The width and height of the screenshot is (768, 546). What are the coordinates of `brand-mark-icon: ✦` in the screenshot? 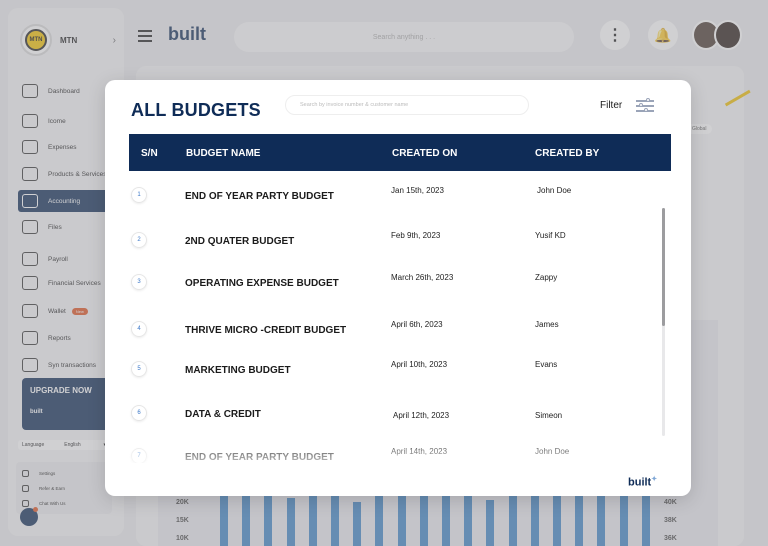 It's located at (654, 479).